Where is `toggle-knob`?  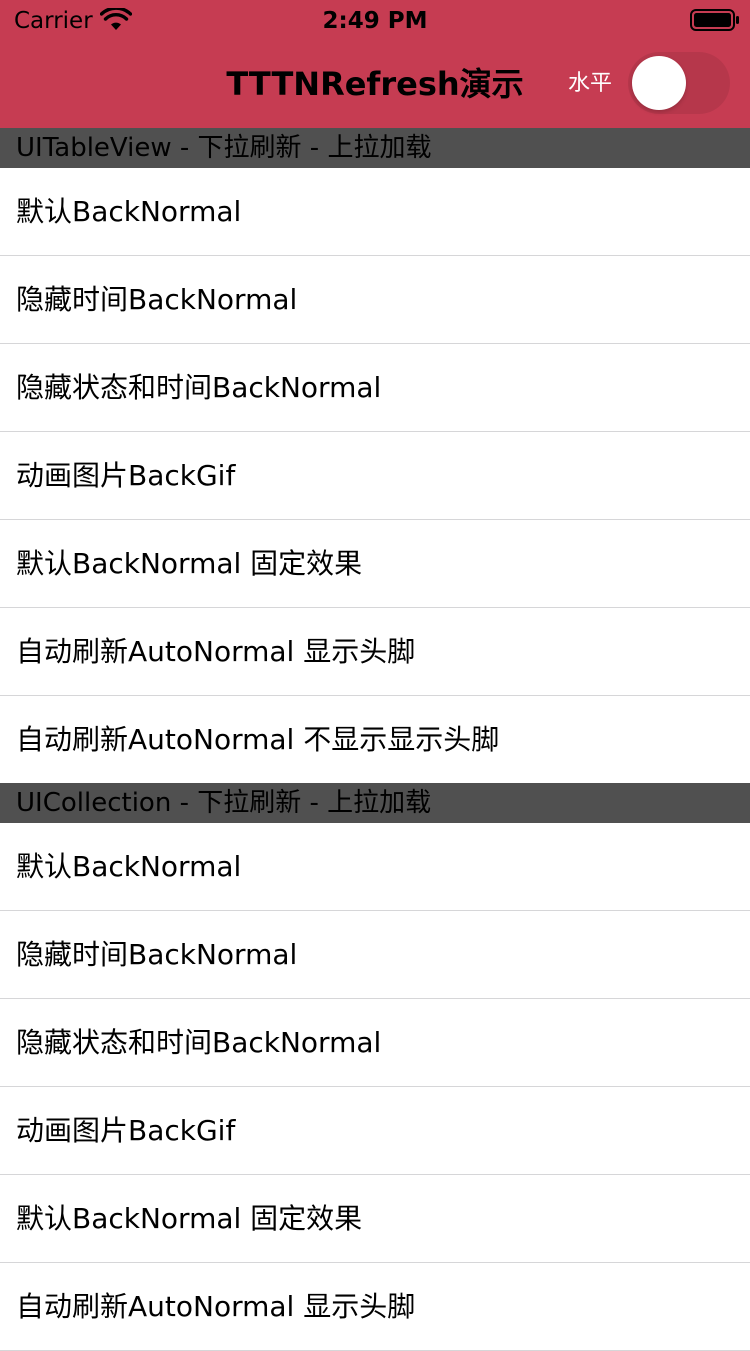 toggle-knob is located at coordinates (659, 83).